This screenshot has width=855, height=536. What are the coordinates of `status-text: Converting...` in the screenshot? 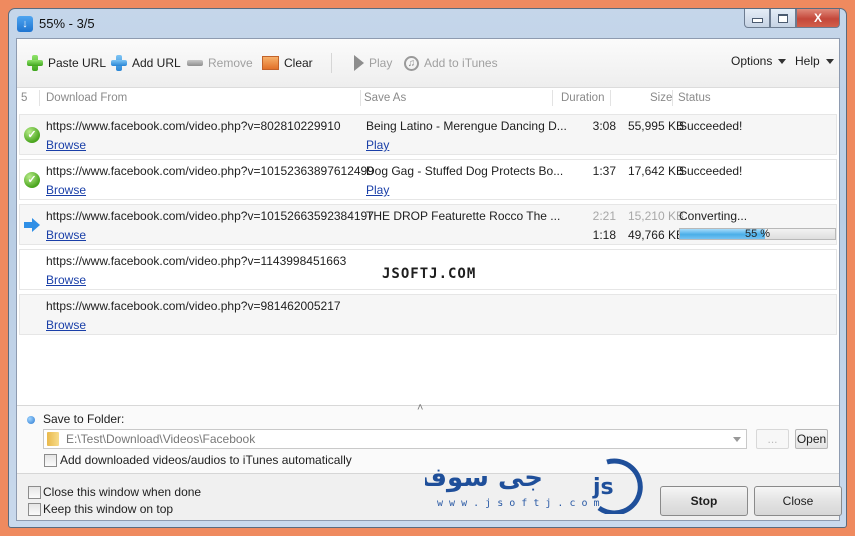 It's located at (713, 216).